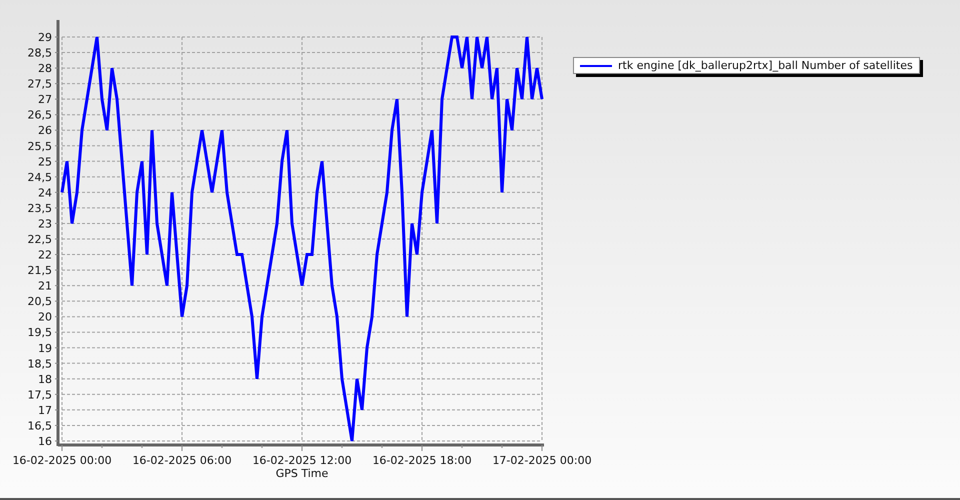 Image resolution: width=960 pixels, height=500 pixels. I want to click on axis-tick-label: 17,5, so click(40, 395).